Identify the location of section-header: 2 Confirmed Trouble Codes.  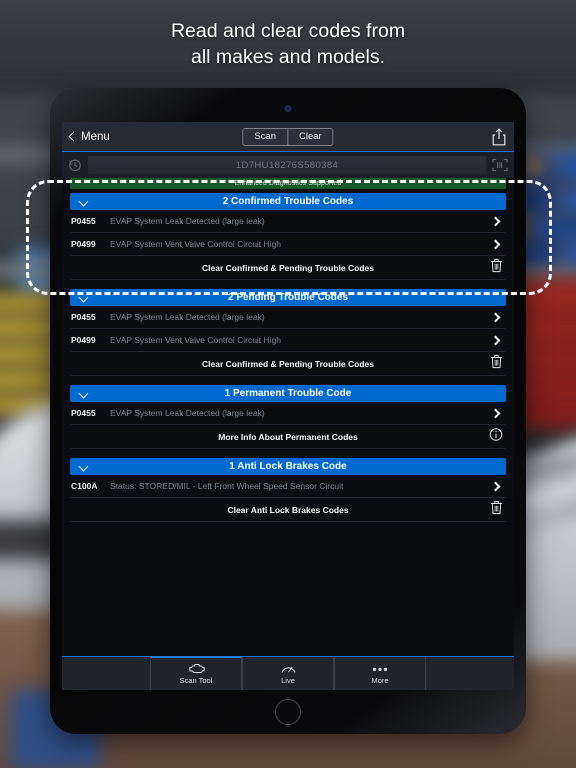
(288, 201).